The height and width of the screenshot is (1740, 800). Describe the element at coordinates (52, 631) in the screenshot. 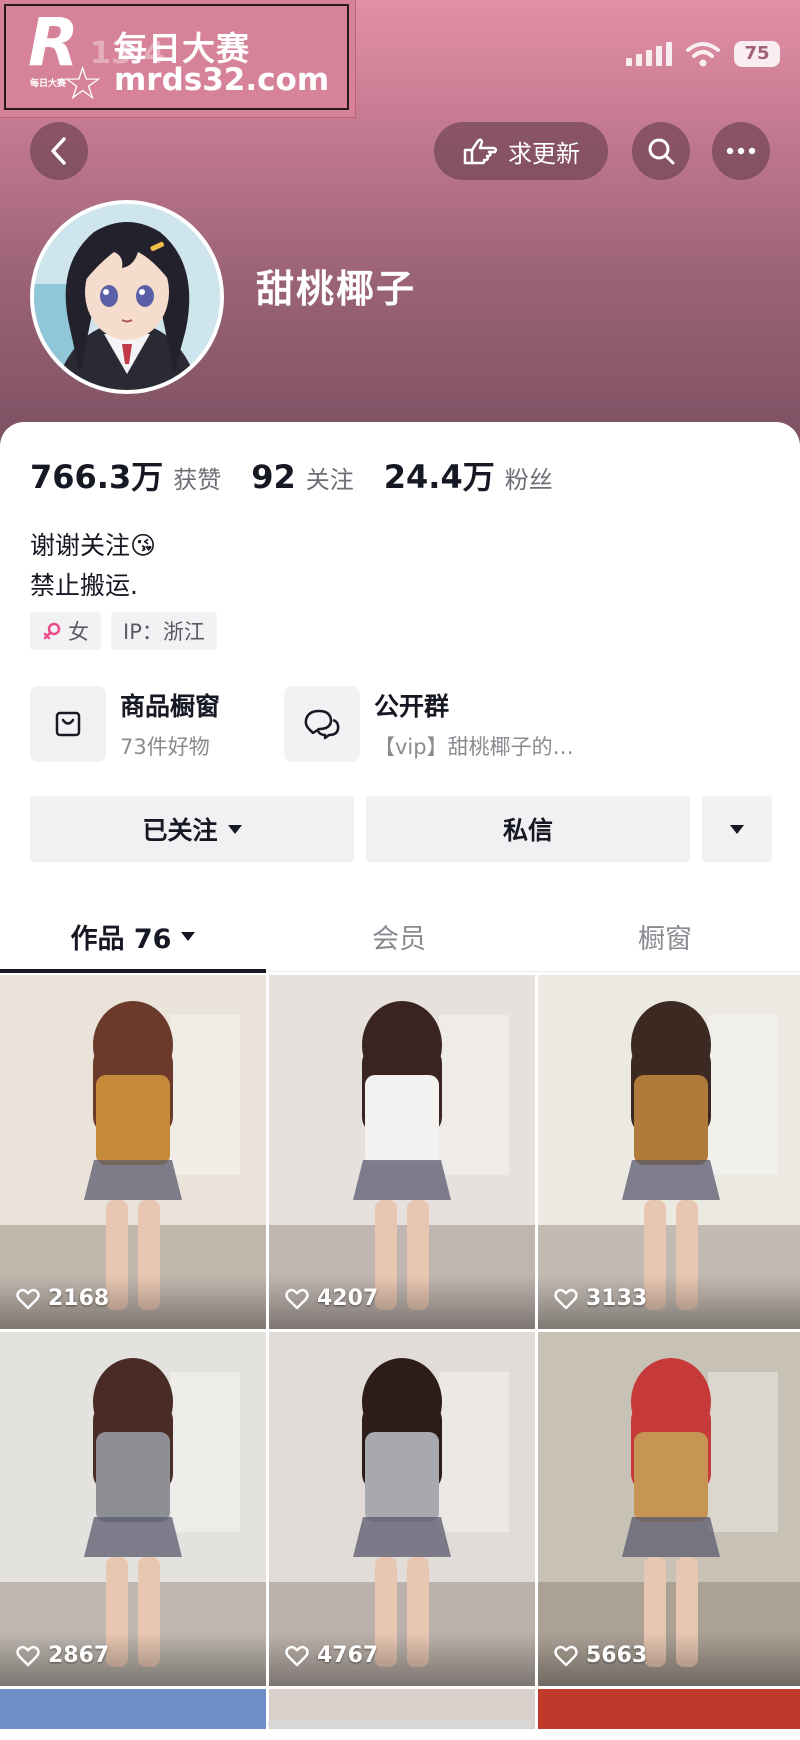

I see `female-icon` at that location.